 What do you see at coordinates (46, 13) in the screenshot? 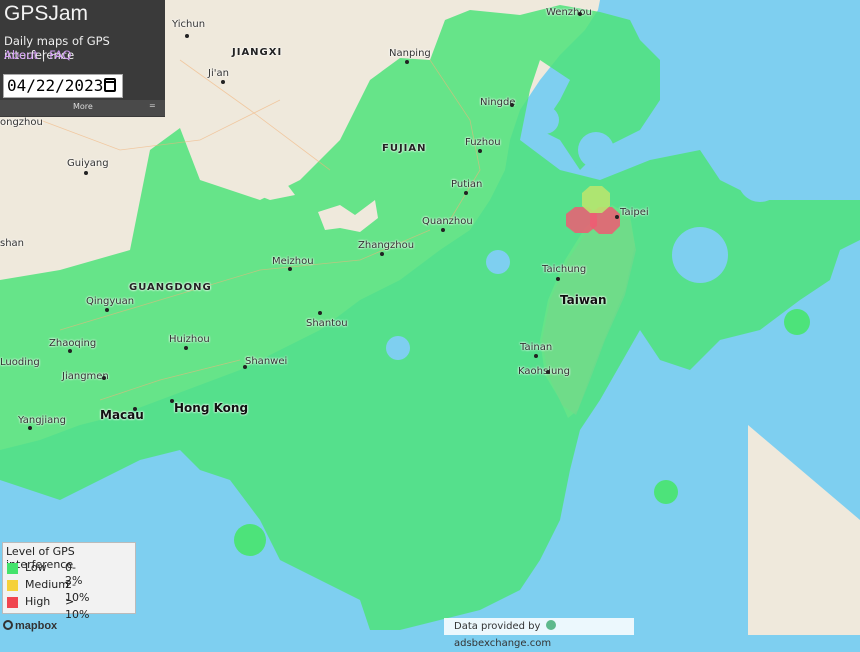
I see `app-title: GPSJam` at bounding box center [46, 13].